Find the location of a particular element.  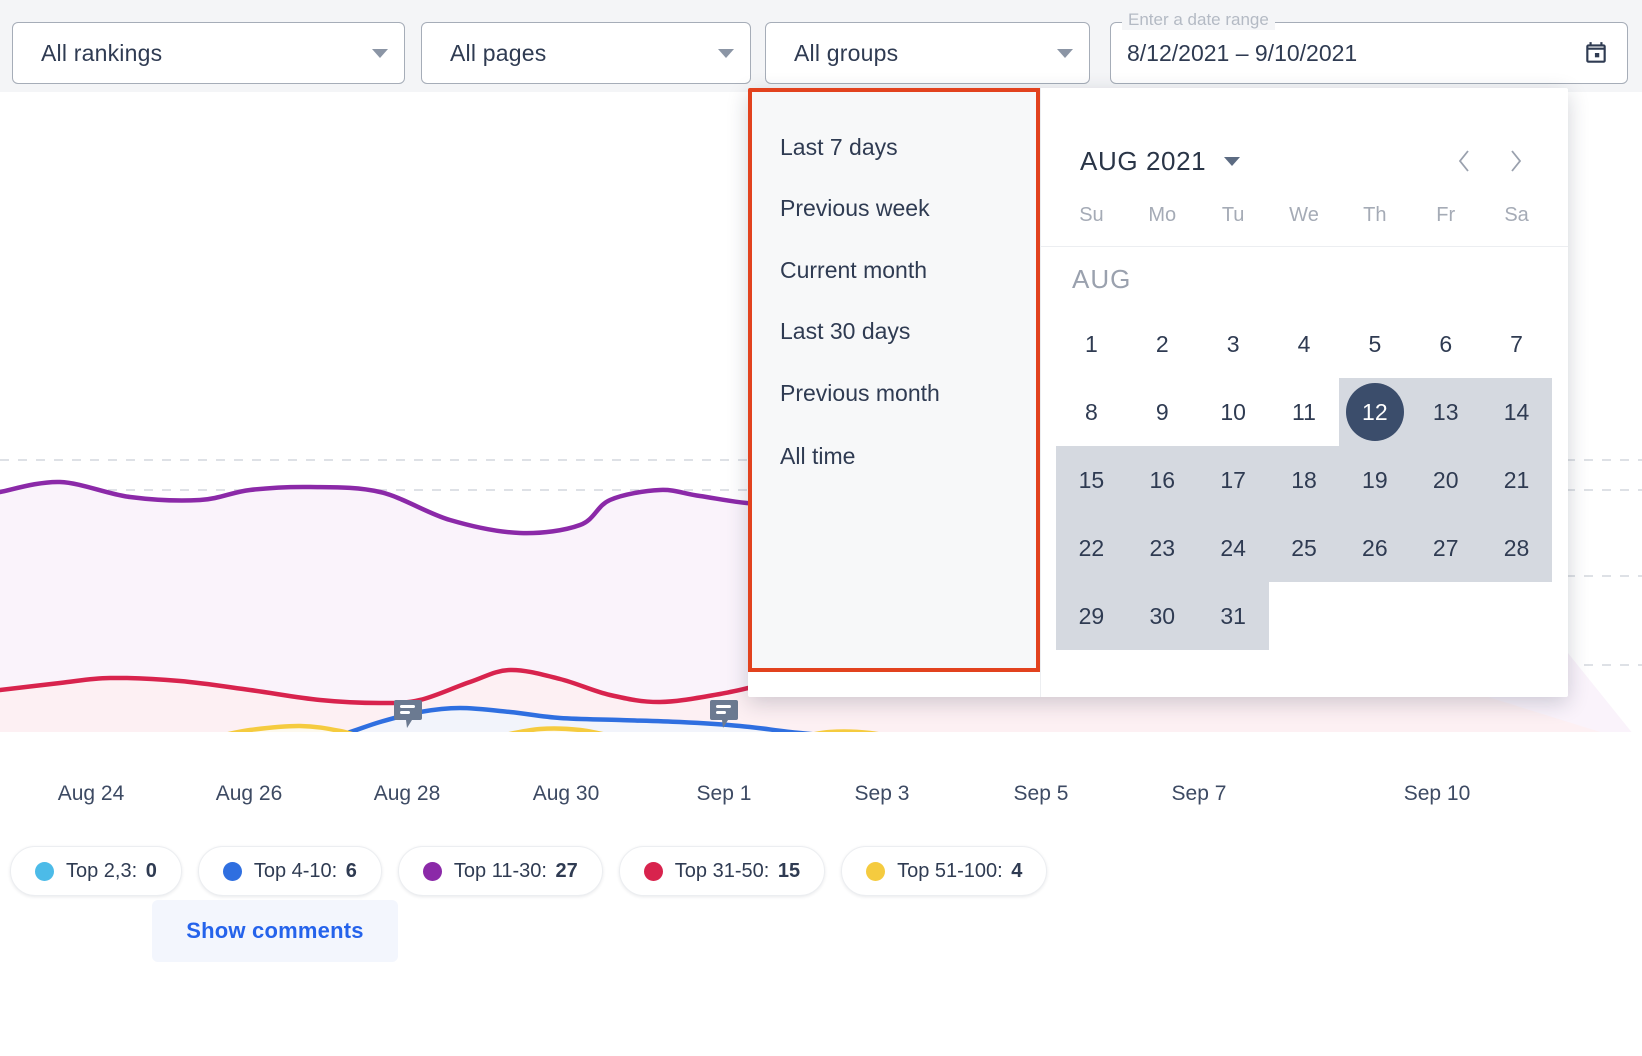

calendar-day-number: 23 is located at coordinates (1162, 547).